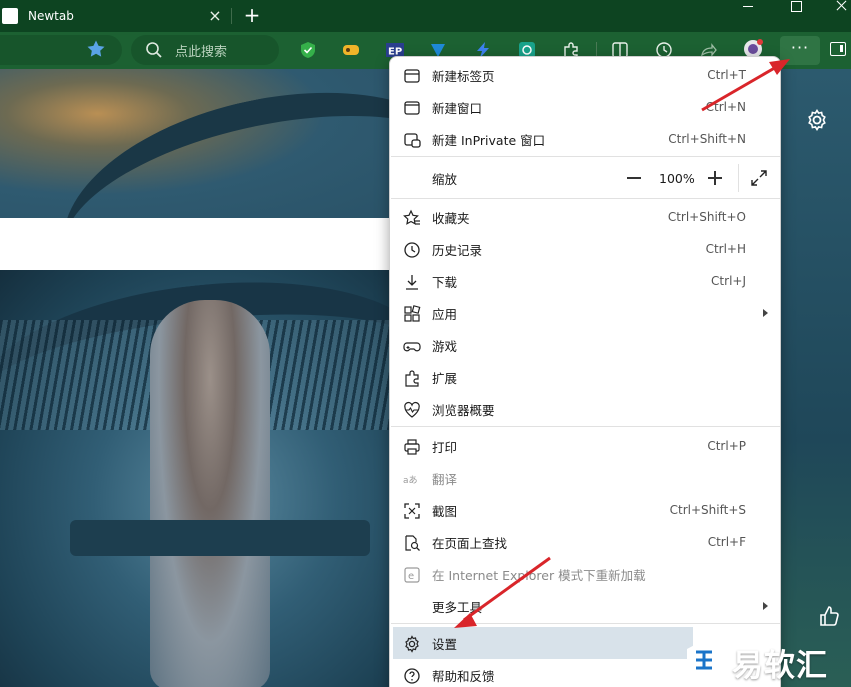 Image resolution: width=851 pixels, height=687 pixels. I want to click on menu-item-new-tab: 新建标签页 Ctrl+T, so click(585, 75).